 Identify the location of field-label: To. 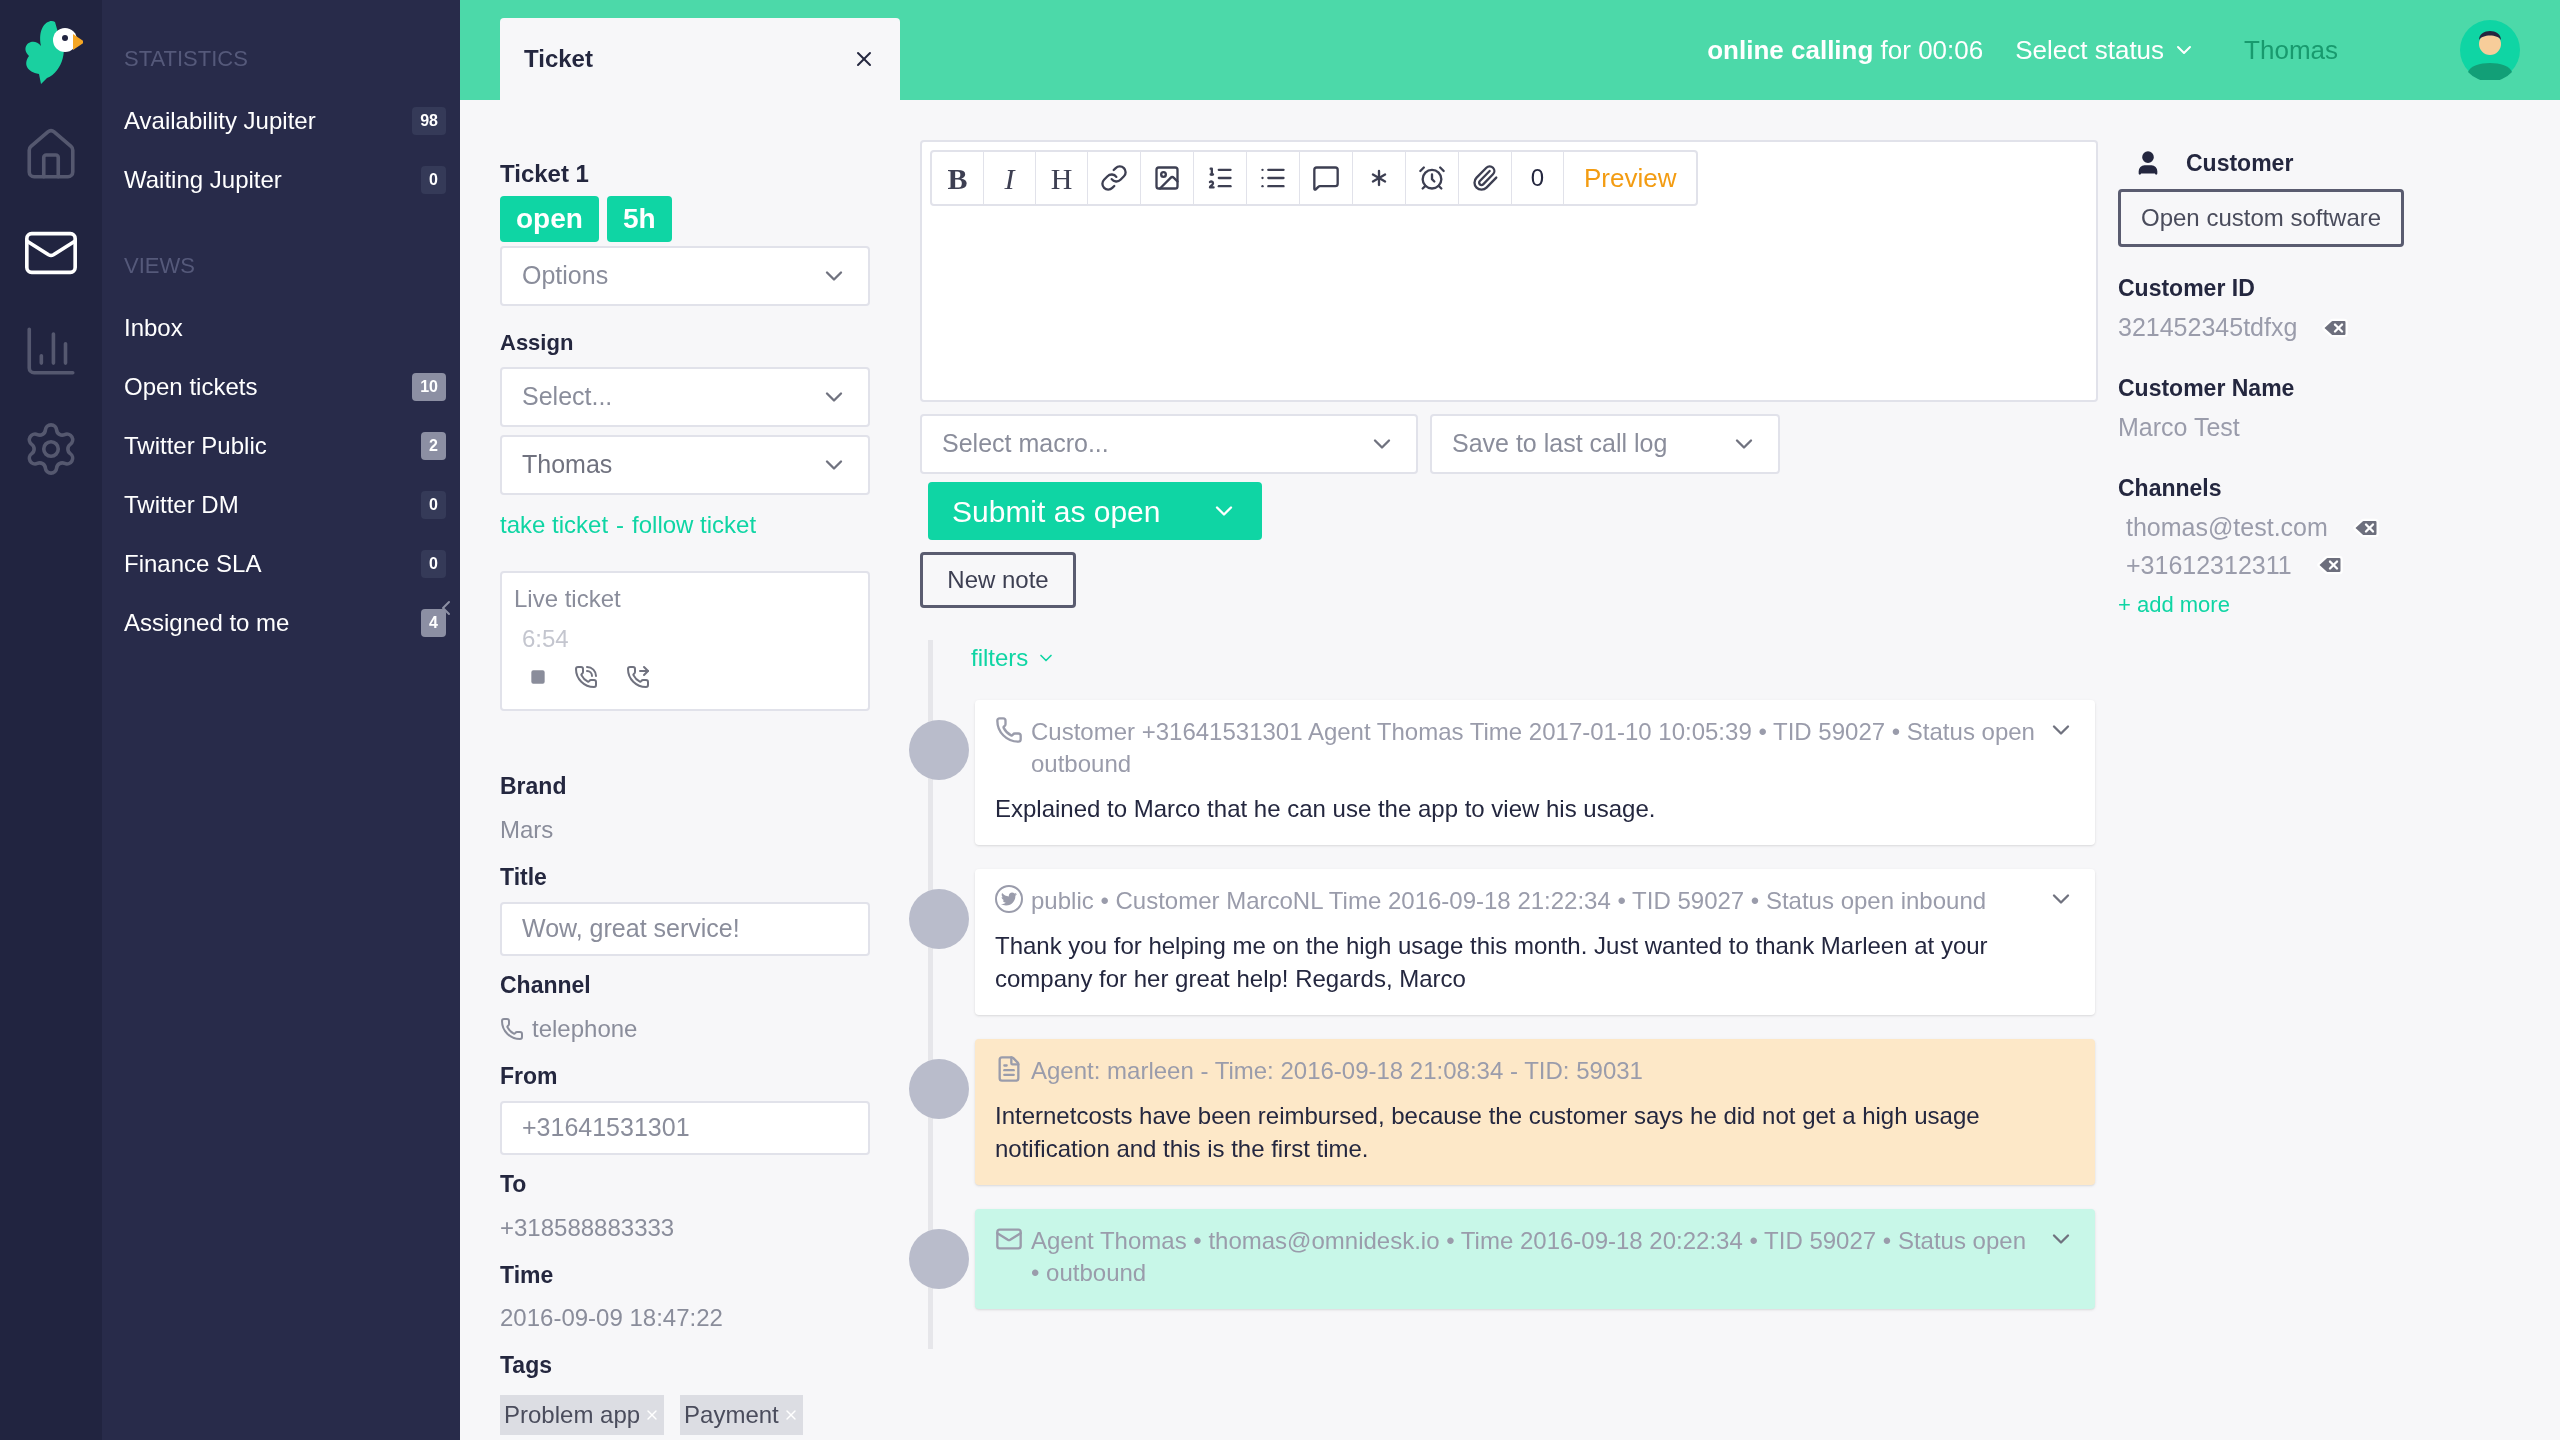
(514, 1184).